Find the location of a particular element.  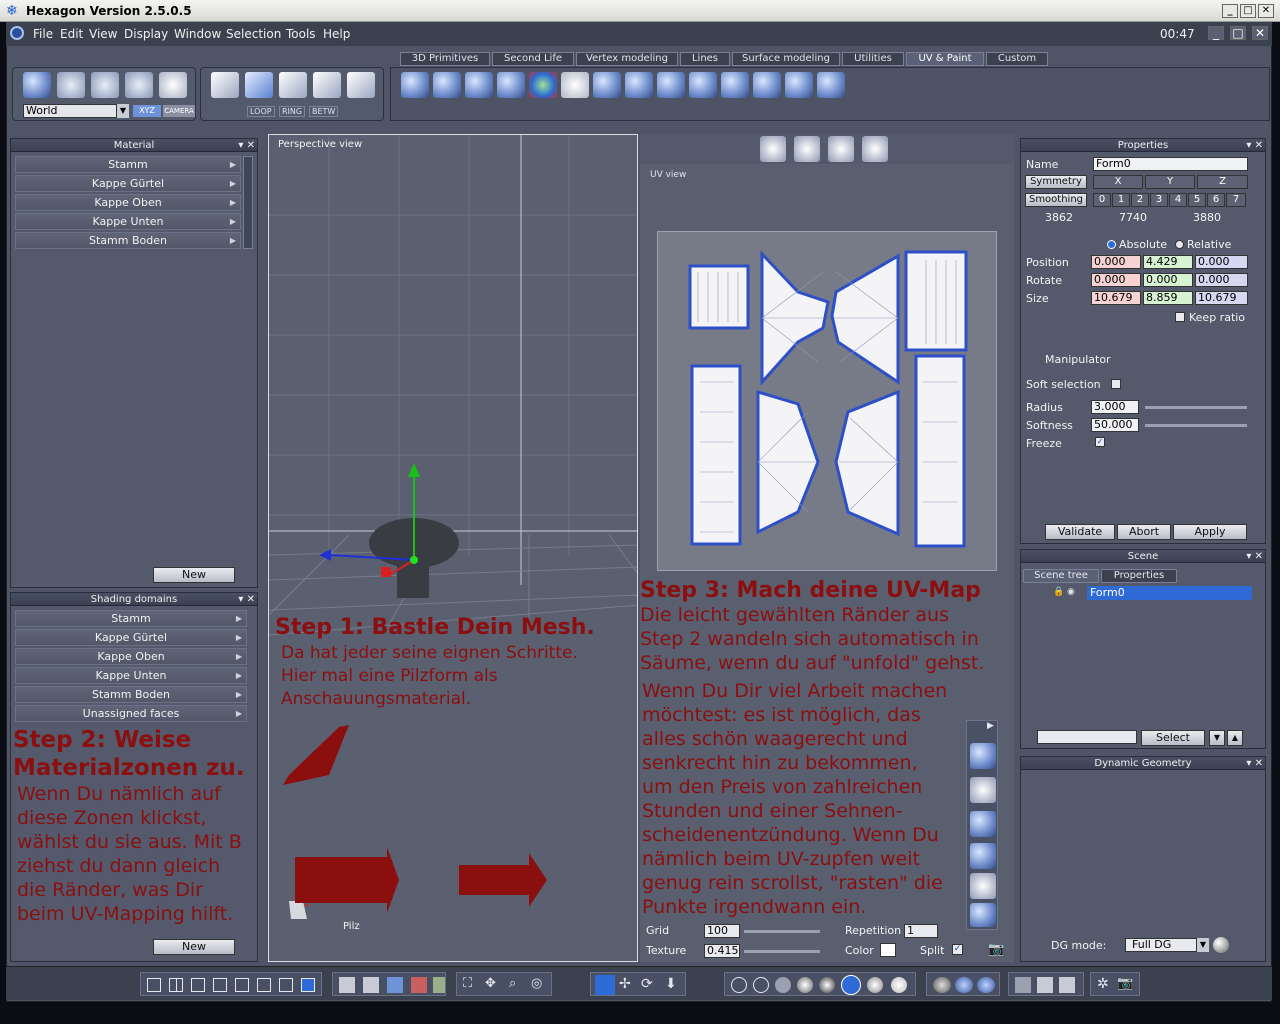

smoothing-0: 0 is located at coordinates (1102, 200).